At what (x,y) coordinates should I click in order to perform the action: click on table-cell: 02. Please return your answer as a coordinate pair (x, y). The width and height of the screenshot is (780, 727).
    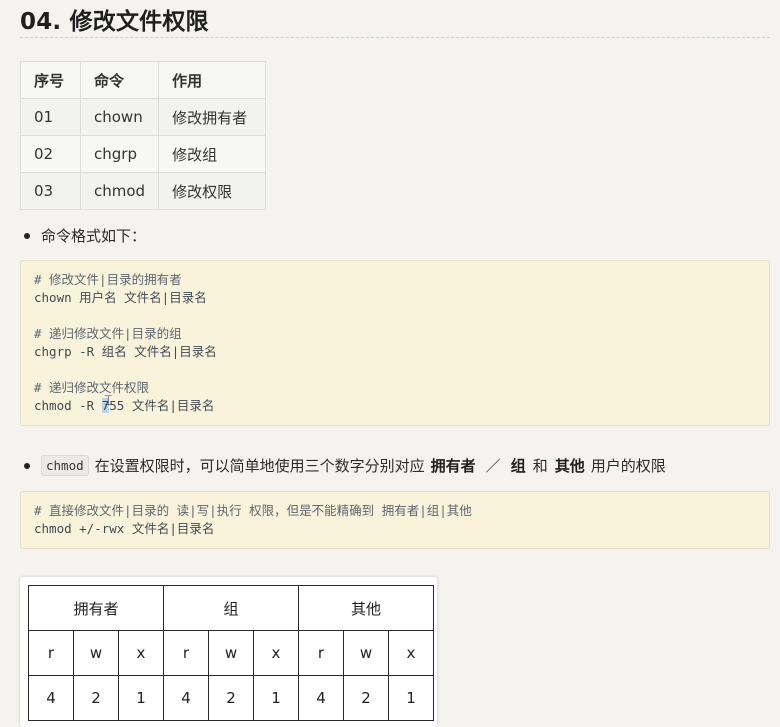
    Looking at the image, I should click on (50, 154).